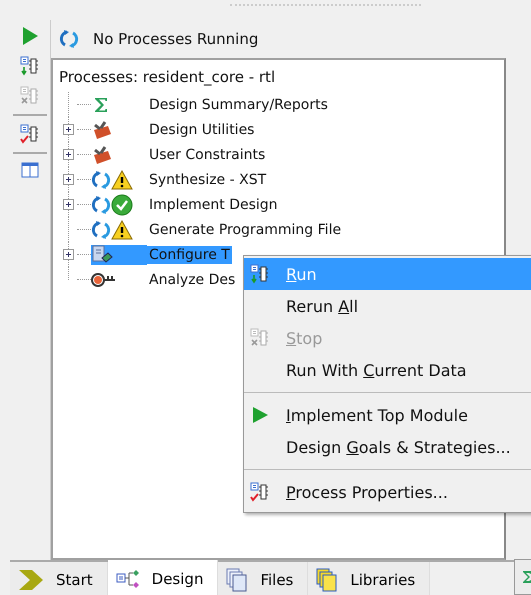  What do you see at coordinates (327, 580) in the screenshot?
I see `library-icon` at bounding box center [327, 580].